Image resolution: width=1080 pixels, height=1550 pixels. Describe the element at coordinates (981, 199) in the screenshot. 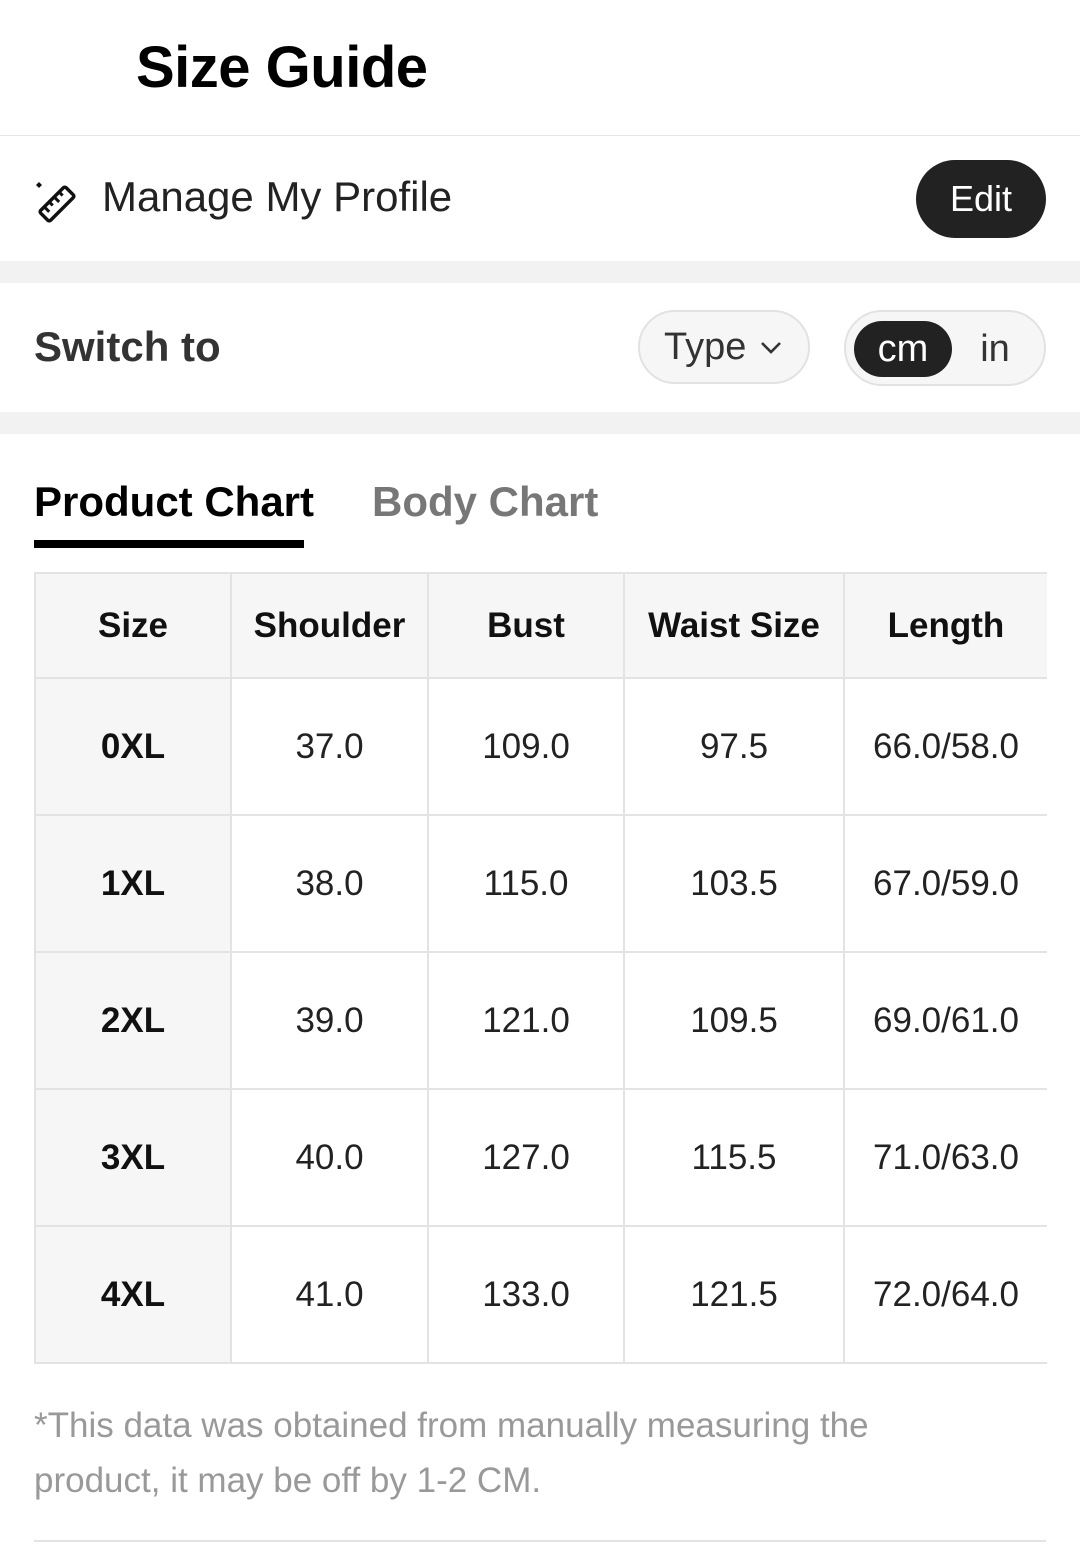

I see `edit-button: Edit` at that location.